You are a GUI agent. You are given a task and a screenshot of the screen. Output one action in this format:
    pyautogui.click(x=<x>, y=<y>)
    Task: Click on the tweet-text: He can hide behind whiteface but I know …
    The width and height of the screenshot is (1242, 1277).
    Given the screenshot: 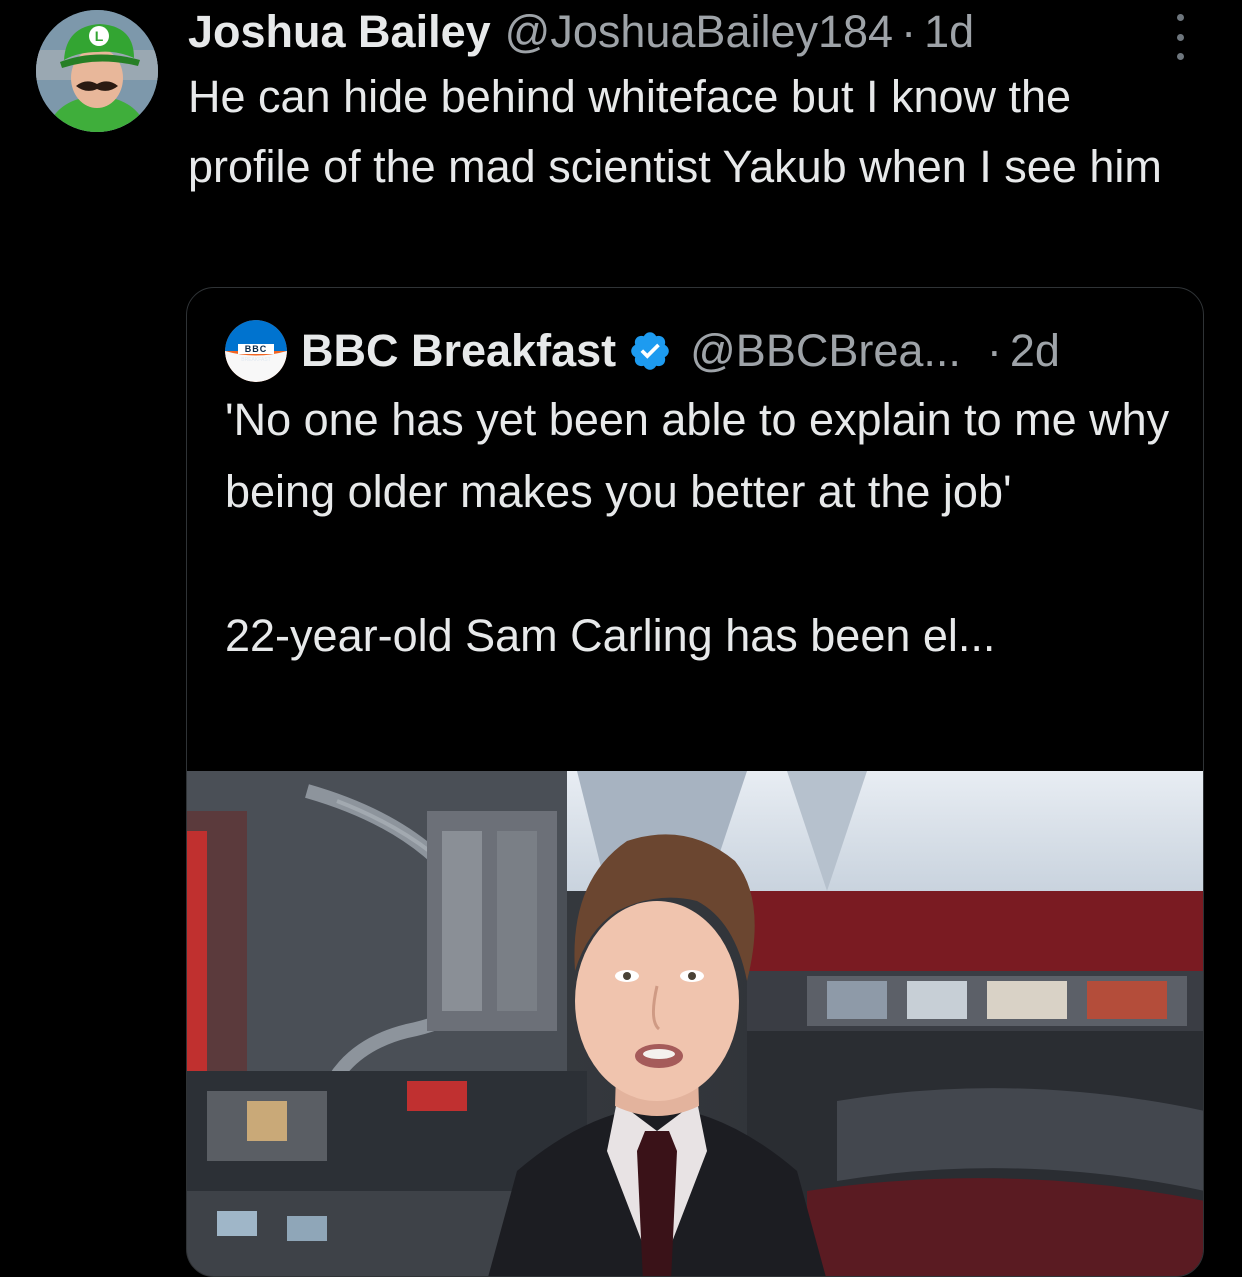 What is the action you would take?
    pyautogui.click(x=675, y=131)
    